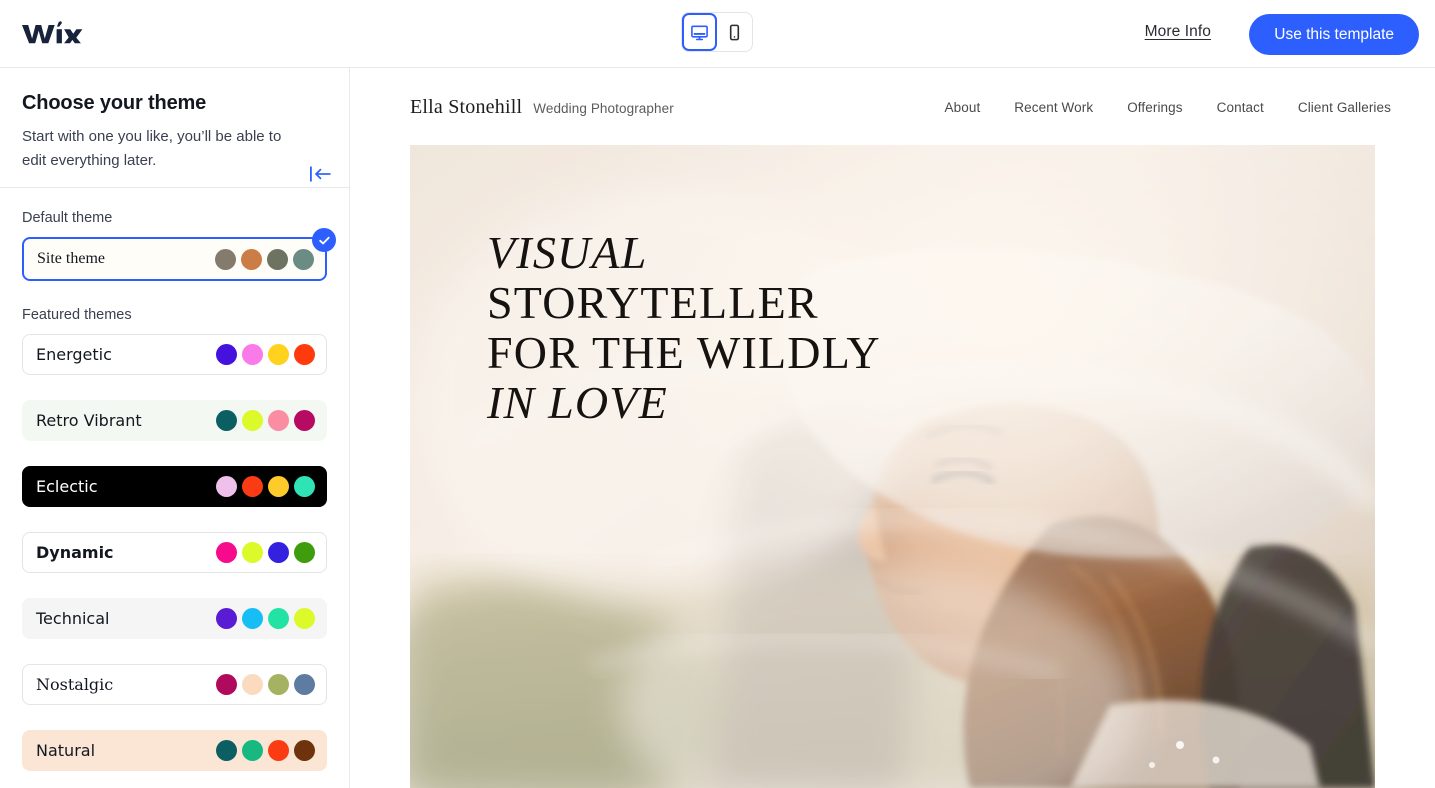 The height and width of the screenshot is (788, 1435). Describe the element at coordinates (174, 420) in the screenshot. I see `theme-card-retro-vibrant: Retro Vibrant` at that location.